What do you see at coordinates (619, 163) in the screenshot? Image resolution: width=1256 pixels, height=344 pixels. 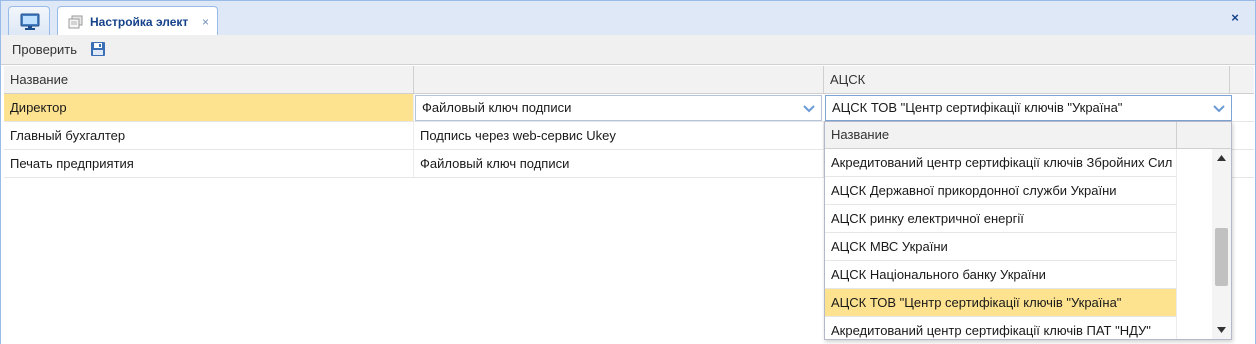 I see `row-key-type-cell: Файловый ключ подписи` at bounding box center [619, 163].